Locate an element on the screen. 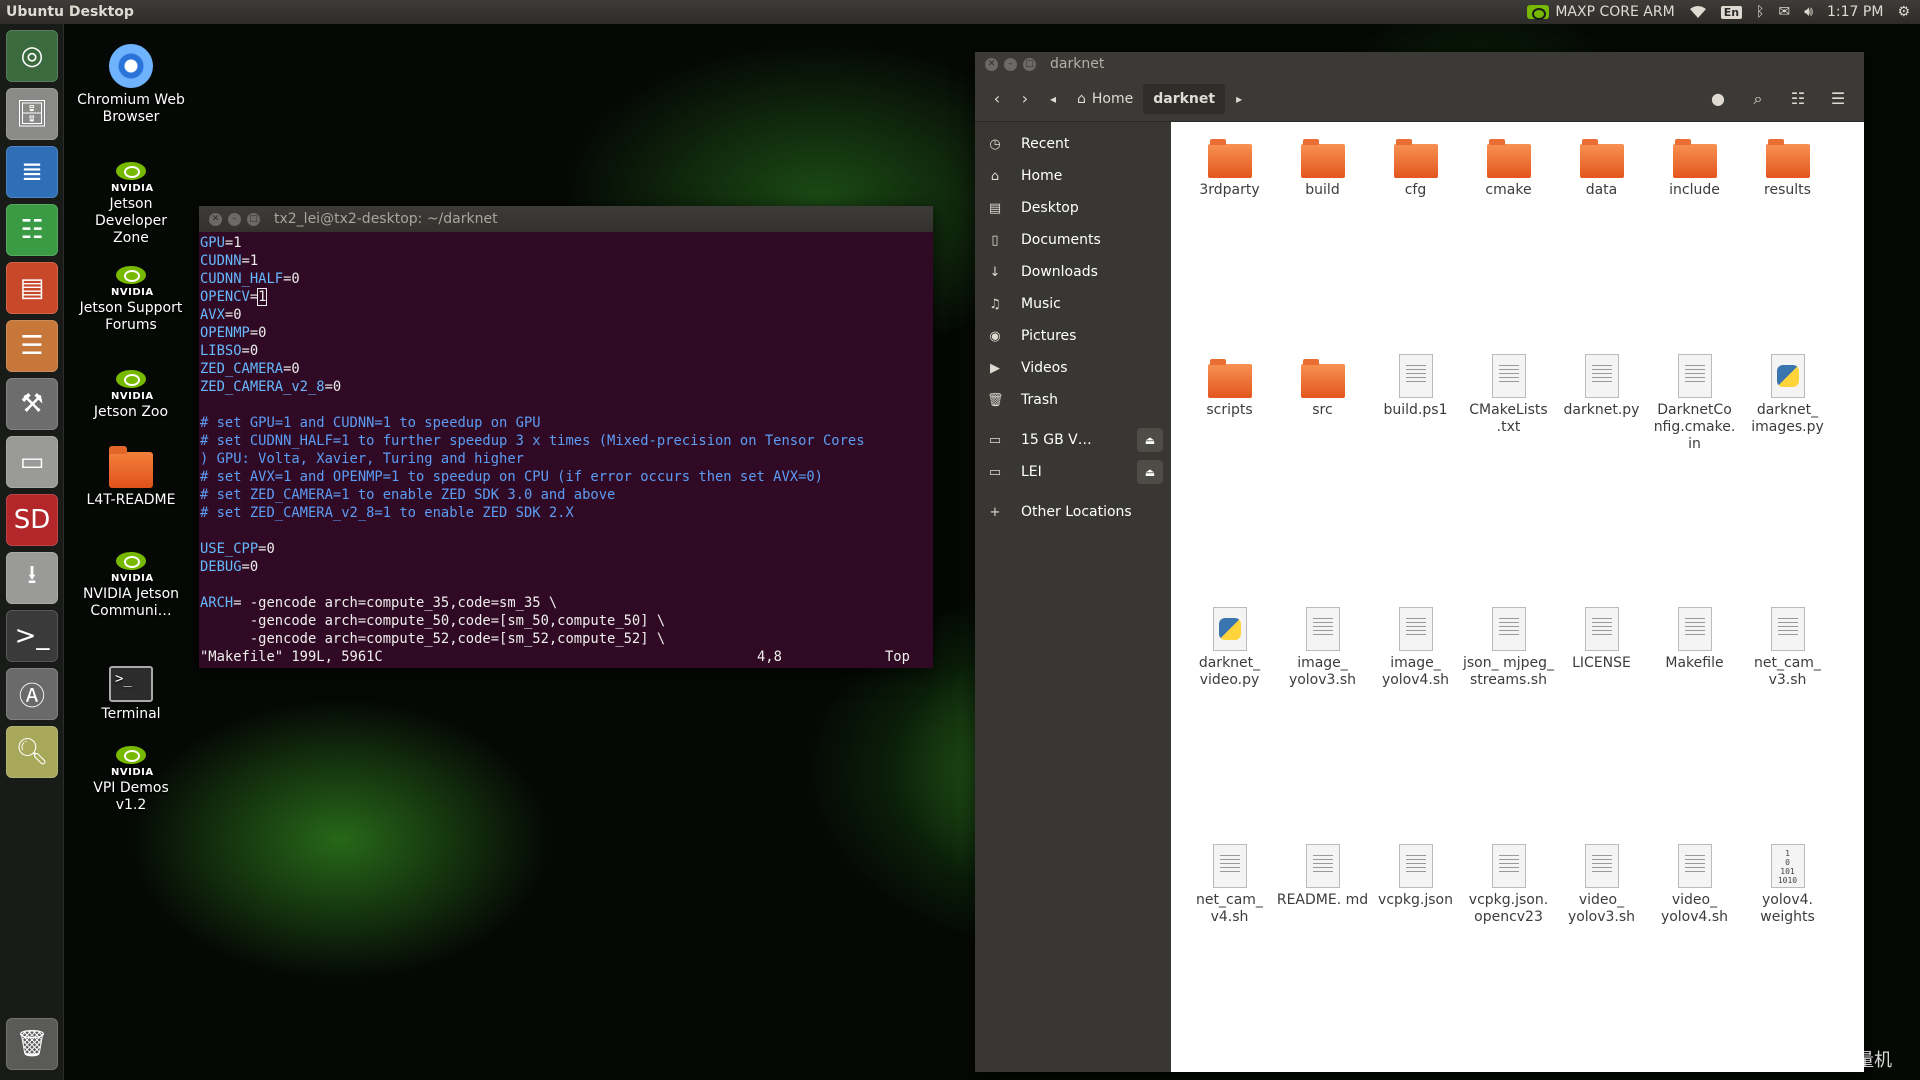 This screenshot has height=1080, width=1920. file-item: video_ yolov4.sh is located at coordinates (1694, 956).